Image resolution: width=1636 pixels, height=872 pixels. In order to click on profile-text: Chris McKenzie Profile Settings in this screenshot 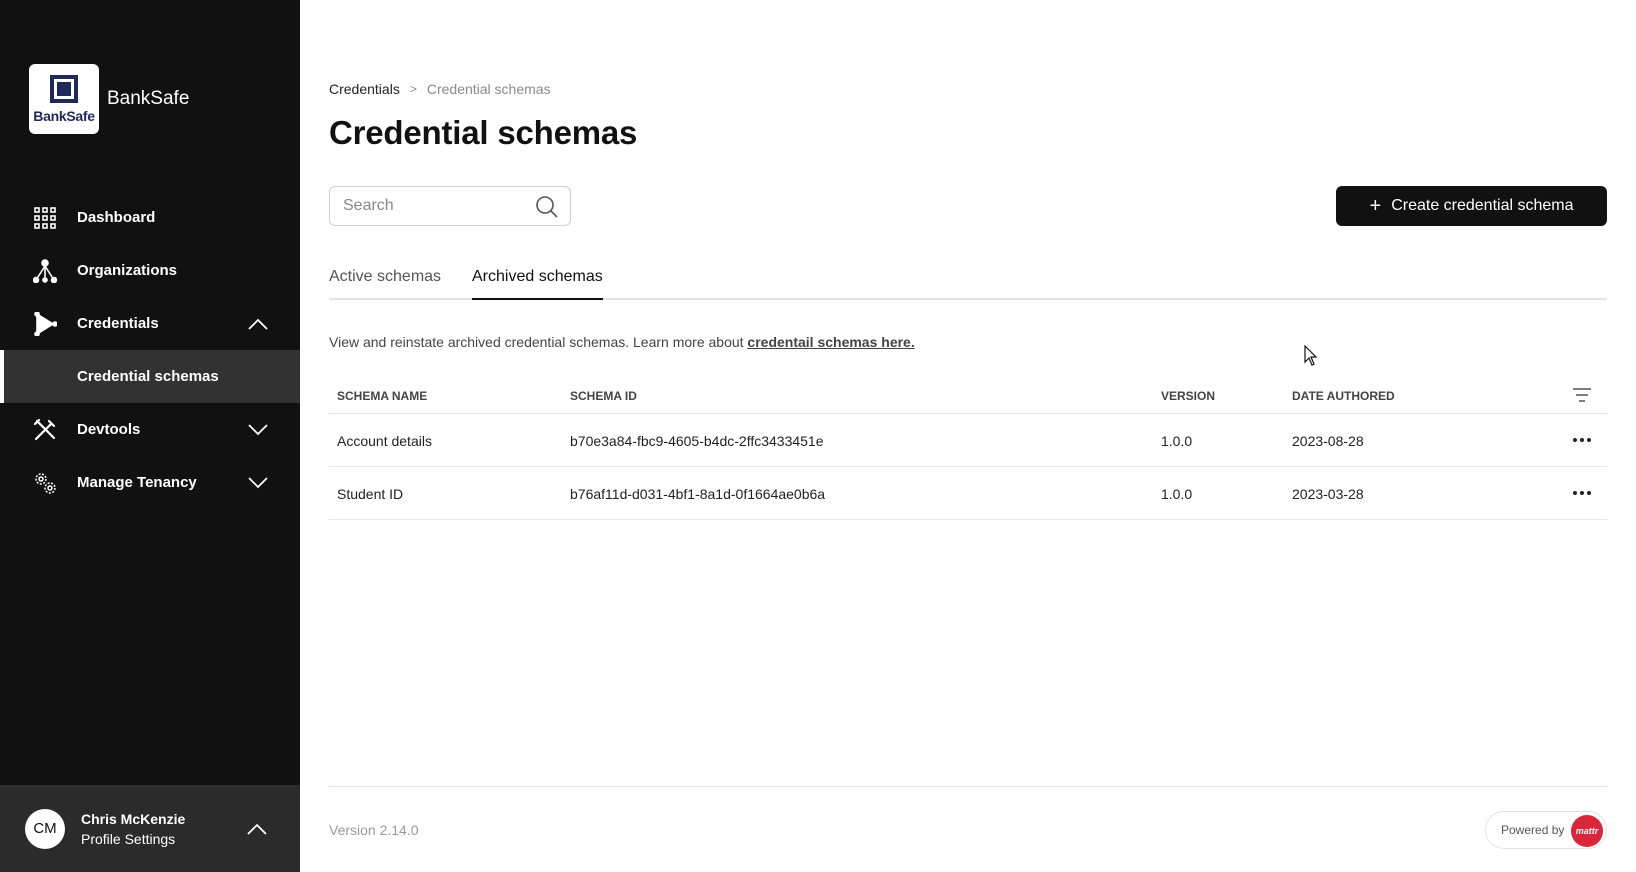, I will do `click(133, 829)`.